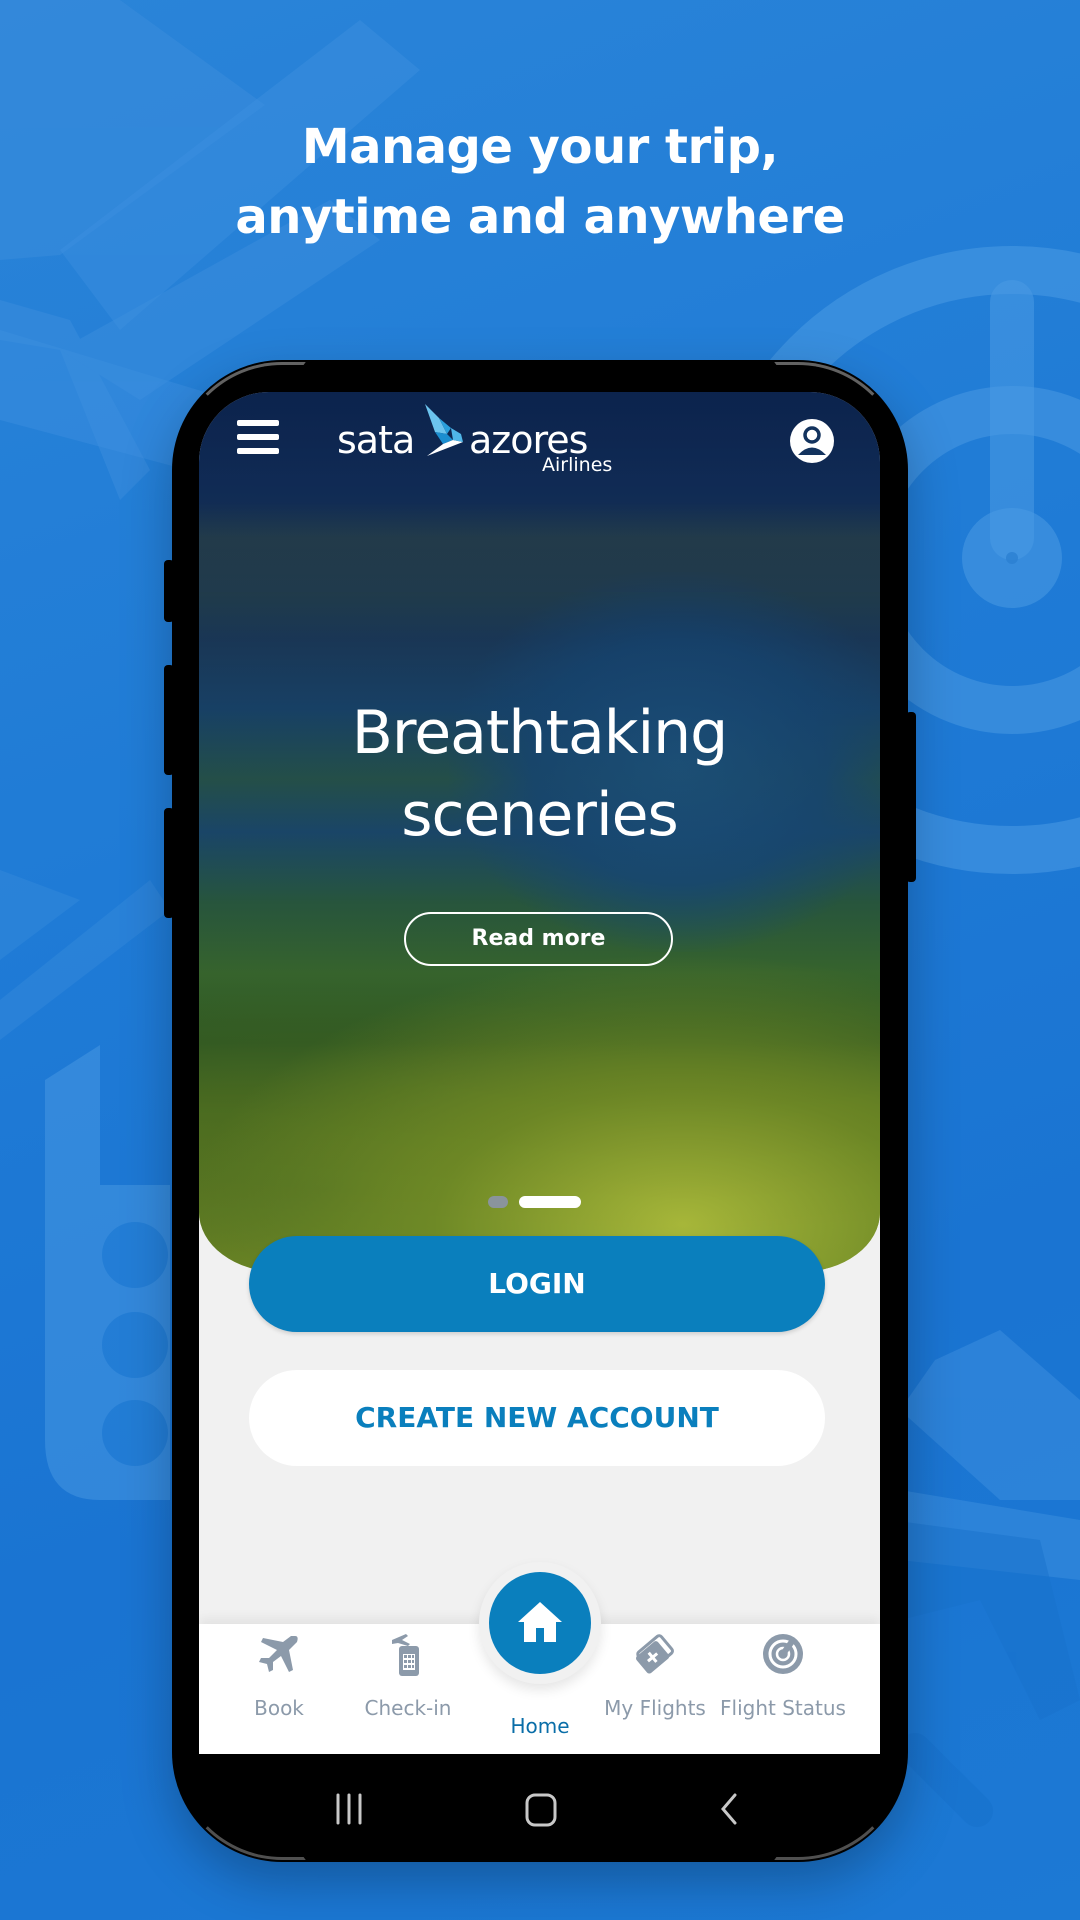 The image size is (1080, 1920). I want to click on login-button: LOGIN, so click(537, 1284).